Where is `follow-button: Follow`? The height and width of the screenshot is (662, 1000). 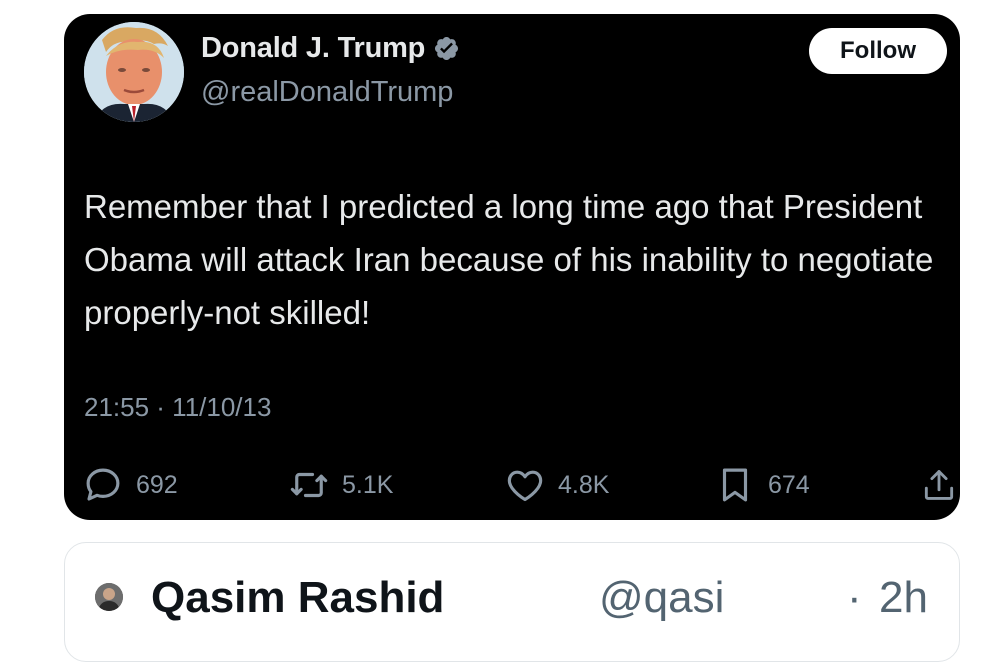
follow-button: Follow is located at coordinates (878, 51).